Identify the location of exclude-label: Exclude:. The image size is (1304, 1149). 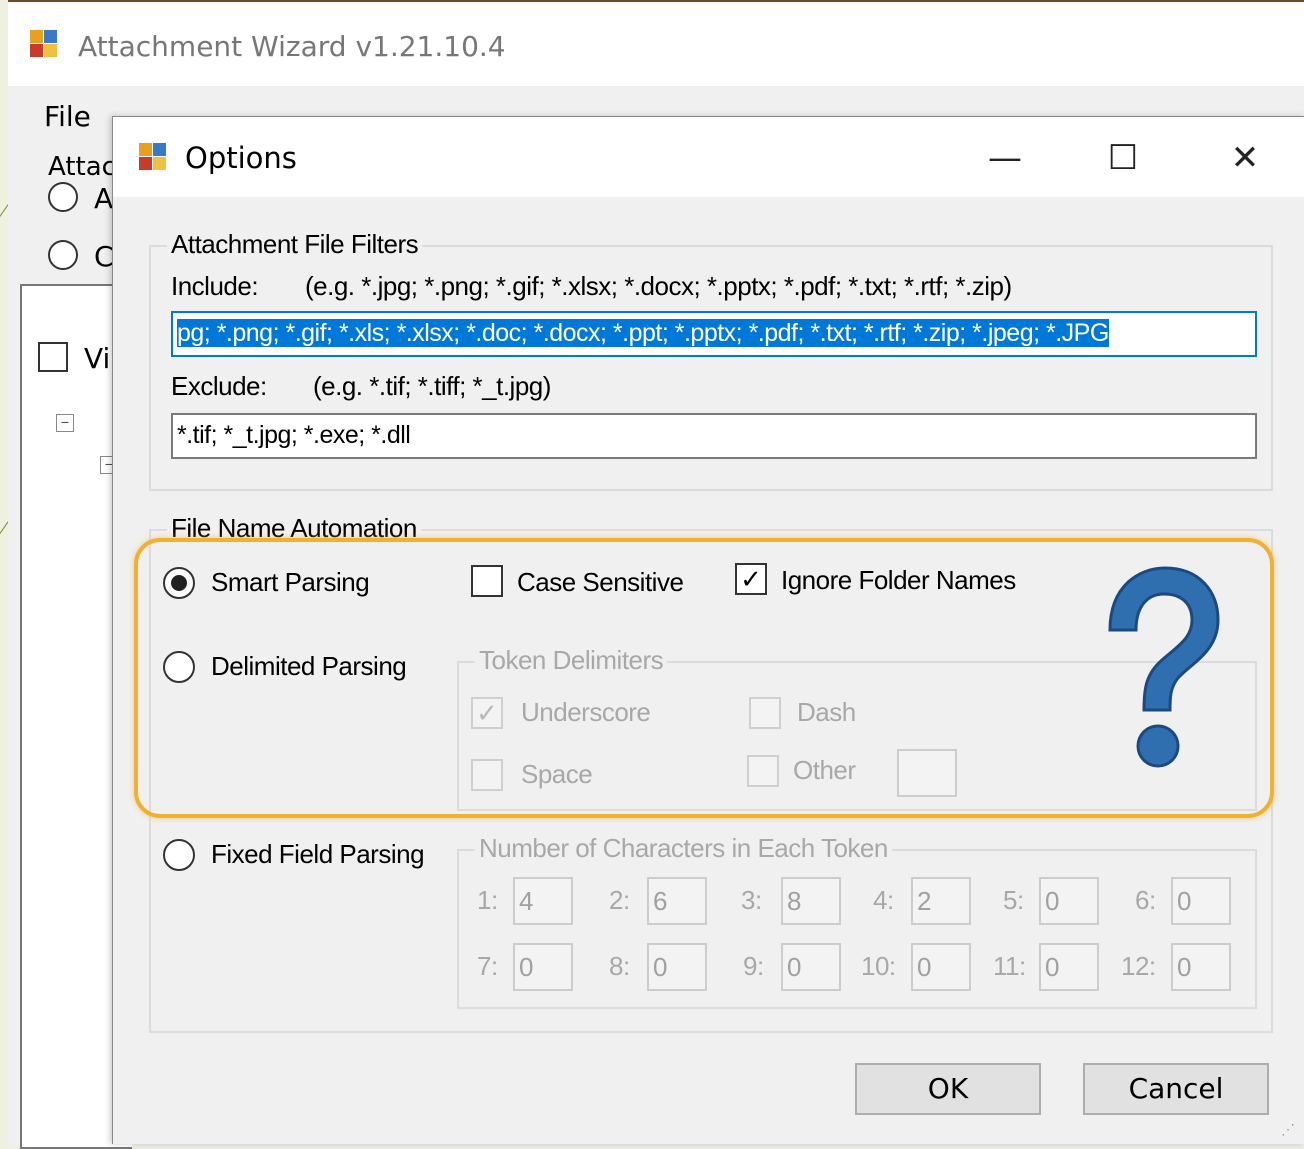
(219, 386).